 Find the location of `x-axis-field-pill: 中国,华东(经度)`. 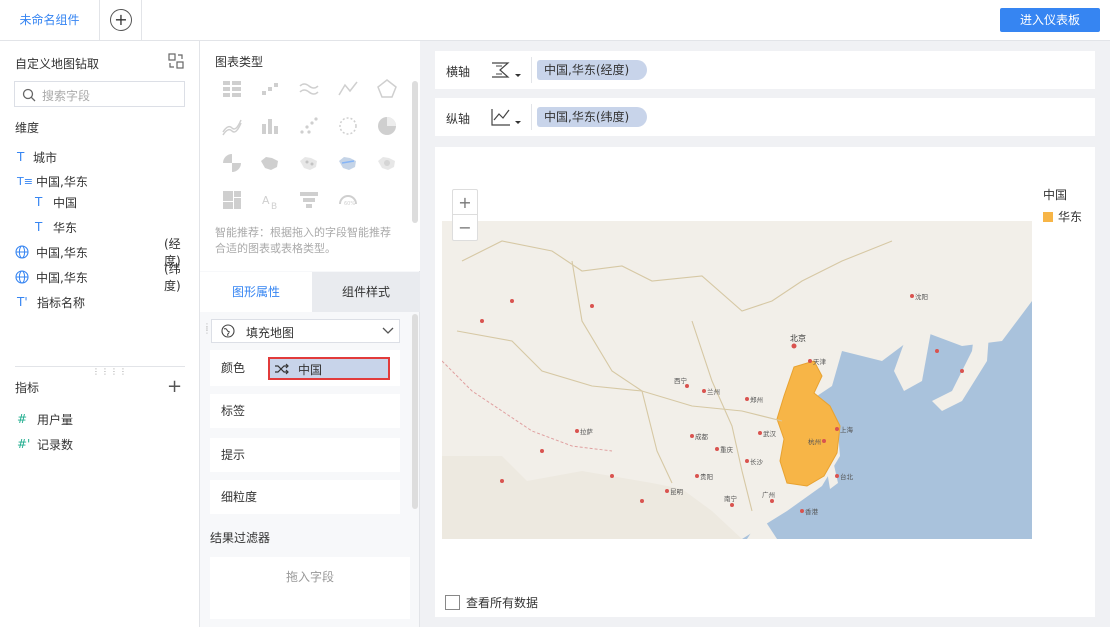

x-axis-field-pill: 中国,华东(经度) is located at coordinates (592, 70).